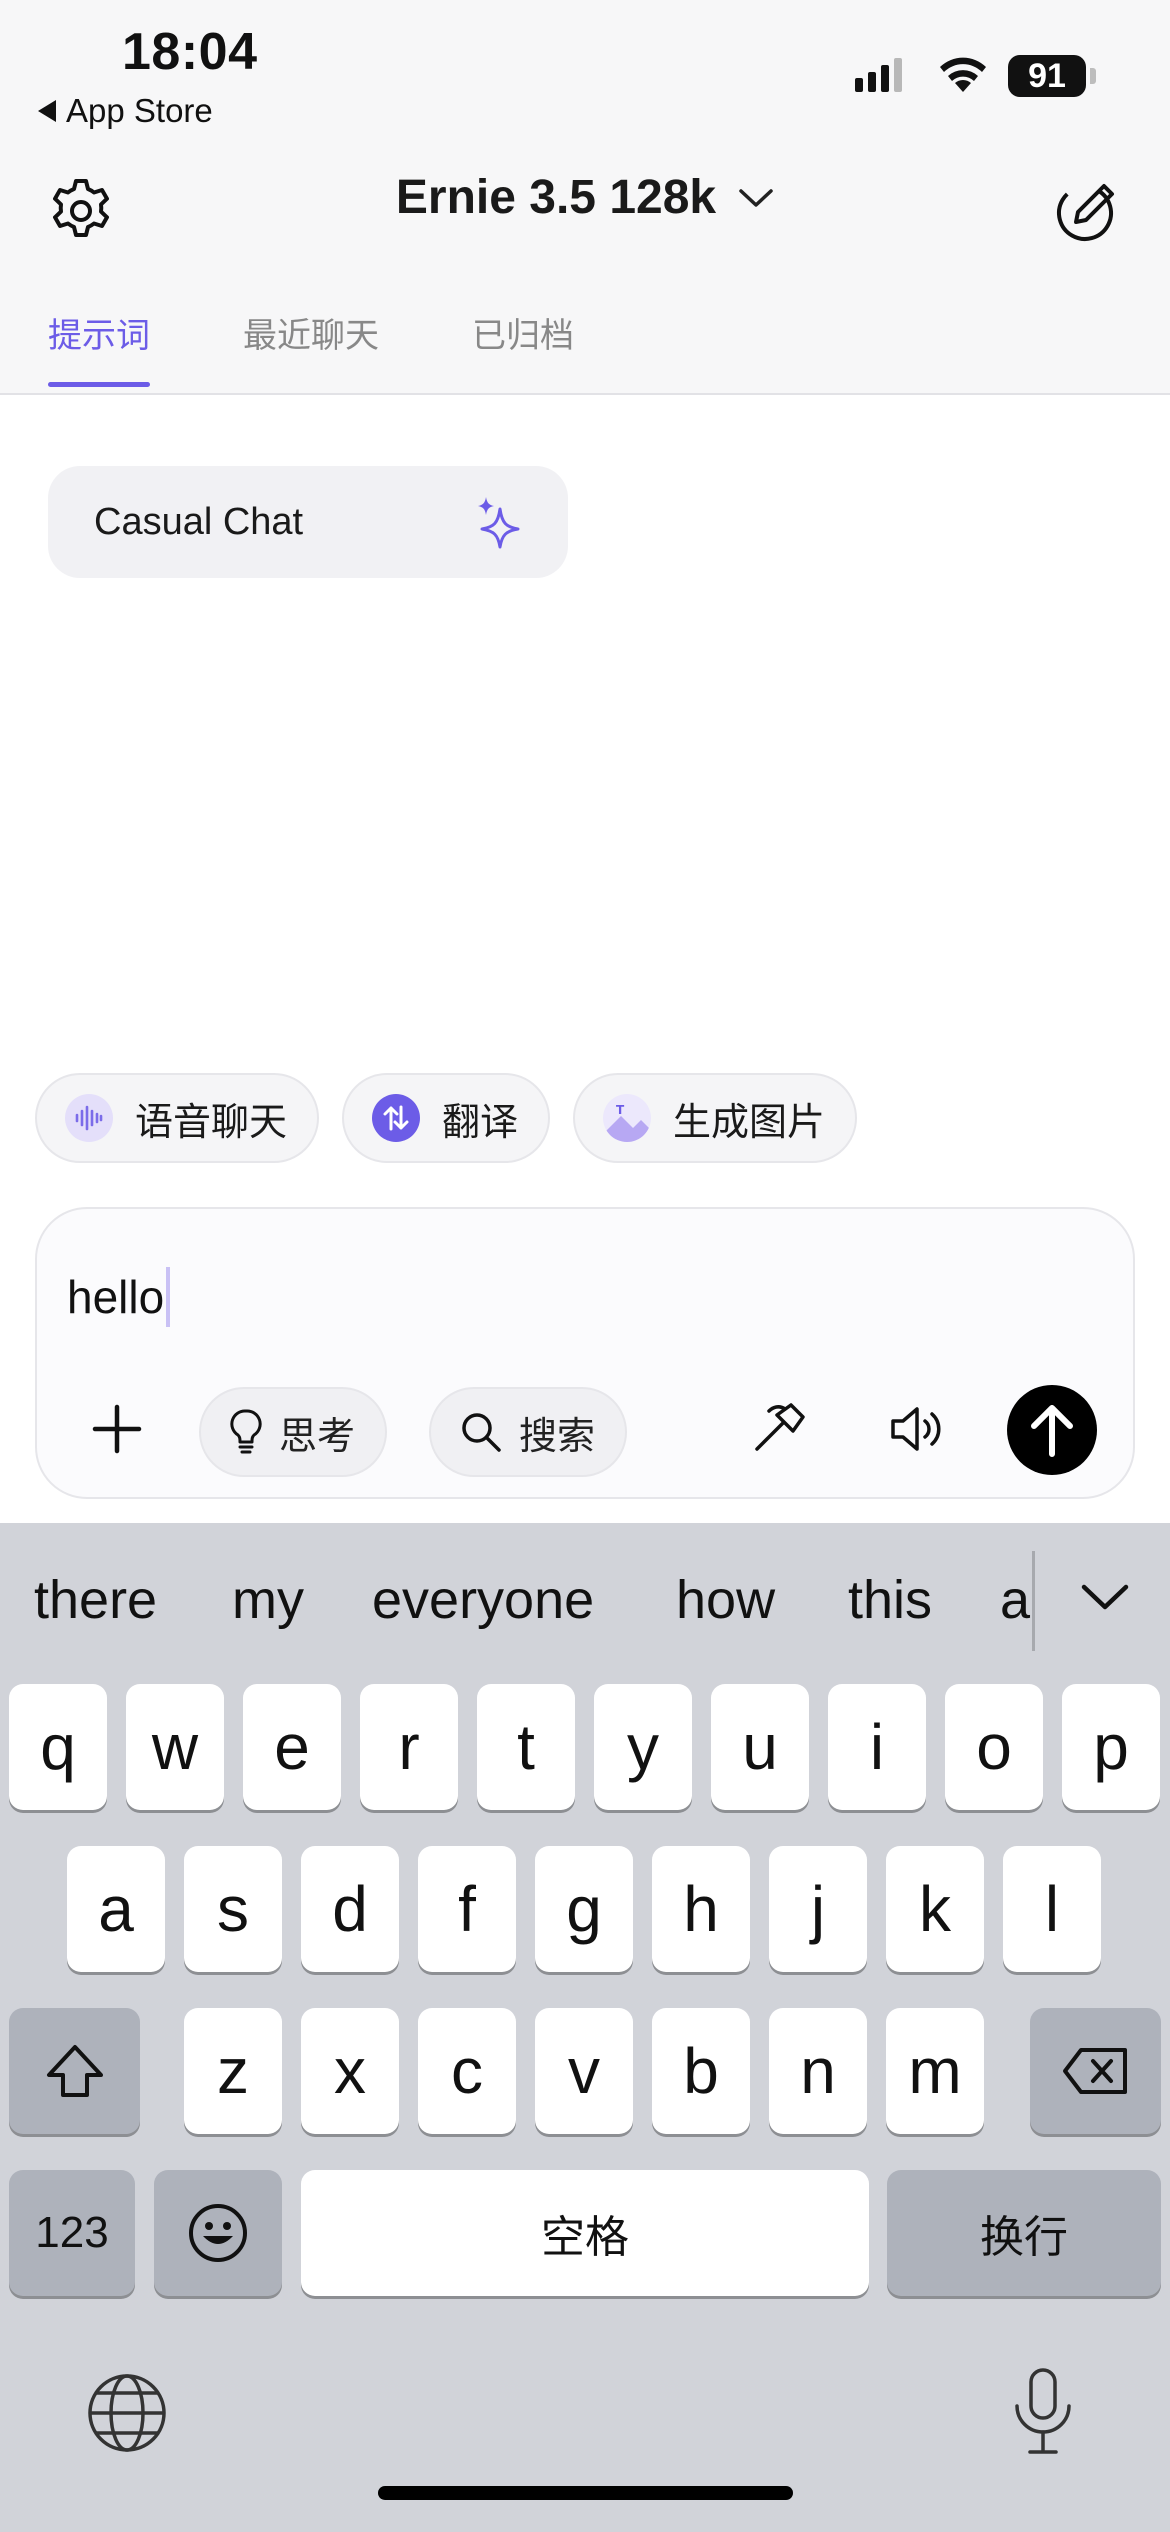  What do you see at coordinates (467, 1909) in the screenshot?
I see `key-f: f` at bounding box center [467, 1909].